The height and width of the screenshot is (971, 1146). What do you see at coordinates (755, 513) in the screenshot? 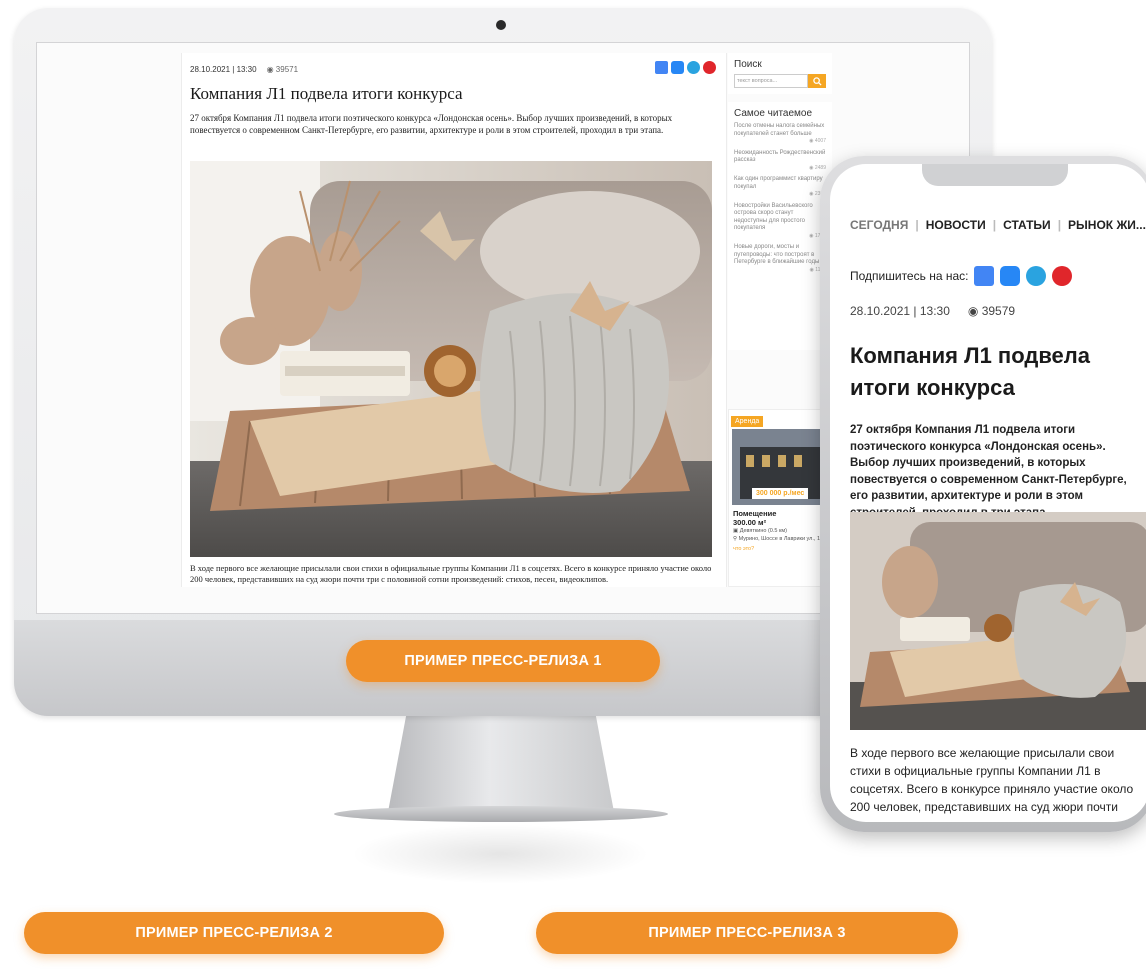
I see `ad-name: Помещение` at bounding box center [755, 513].